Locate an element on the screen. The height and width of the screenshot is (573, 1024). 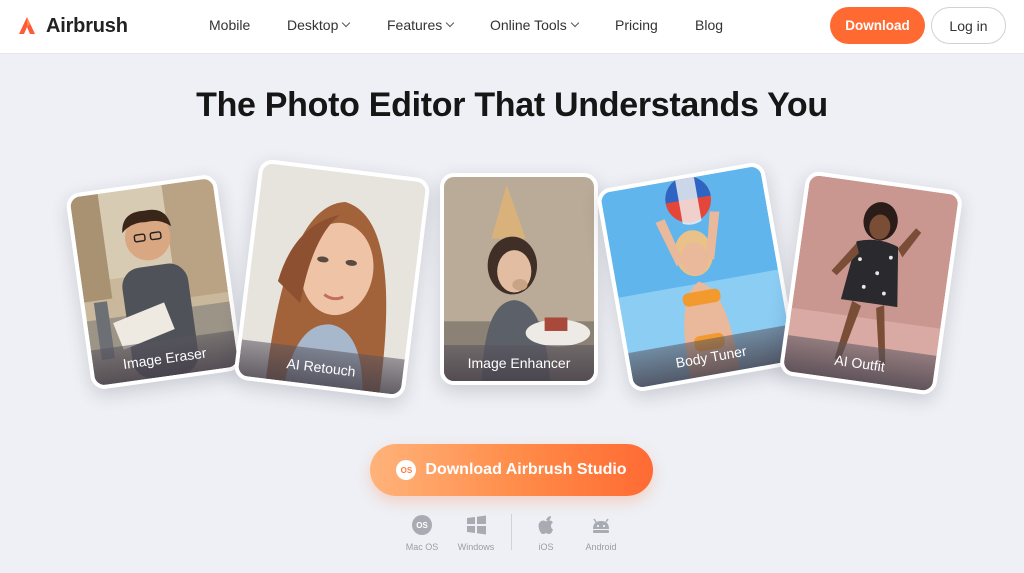
feature-card-ai-outfit: AI Outfit is located at coordinates (871, 283).